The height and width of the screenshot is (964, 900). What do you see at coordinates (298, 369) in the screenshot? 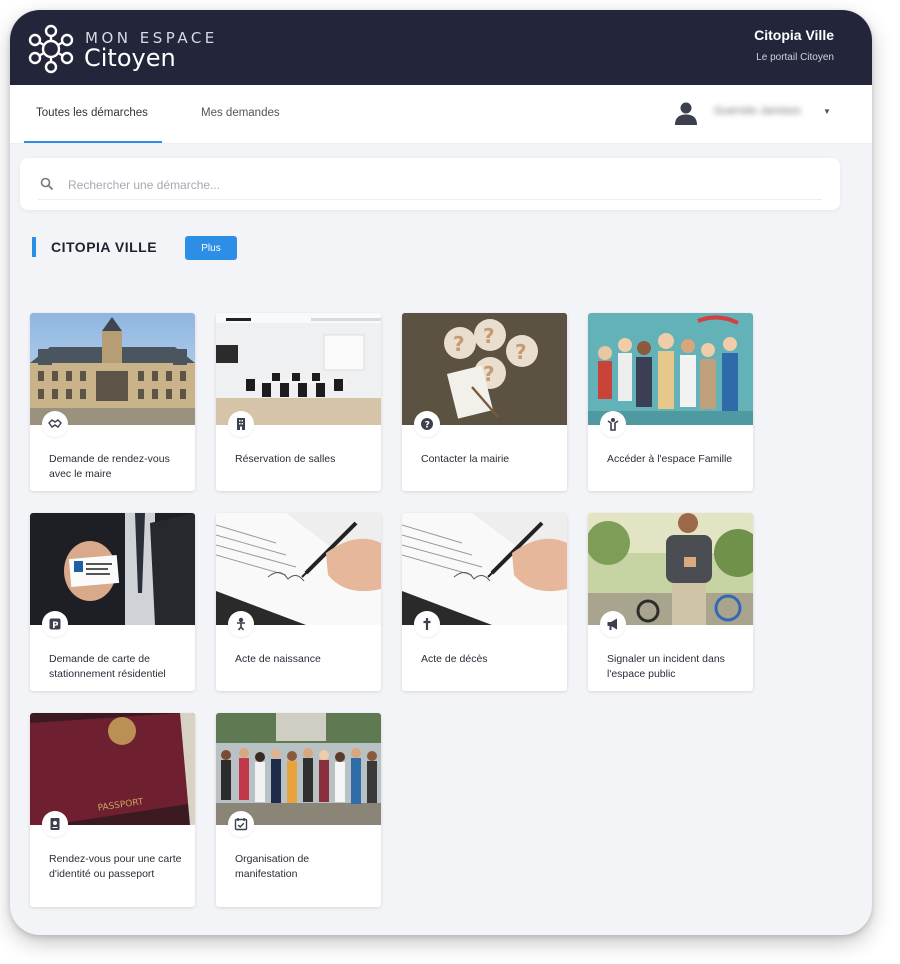
I see `meeting-room-photo` at bounding box center [298, 369].